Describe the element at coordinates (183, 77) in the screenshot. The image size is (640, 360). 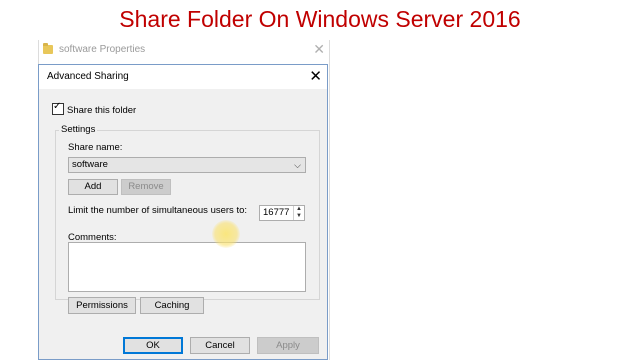
I see `dialog-titlebar: Advanced Sharing ✕` at that location.